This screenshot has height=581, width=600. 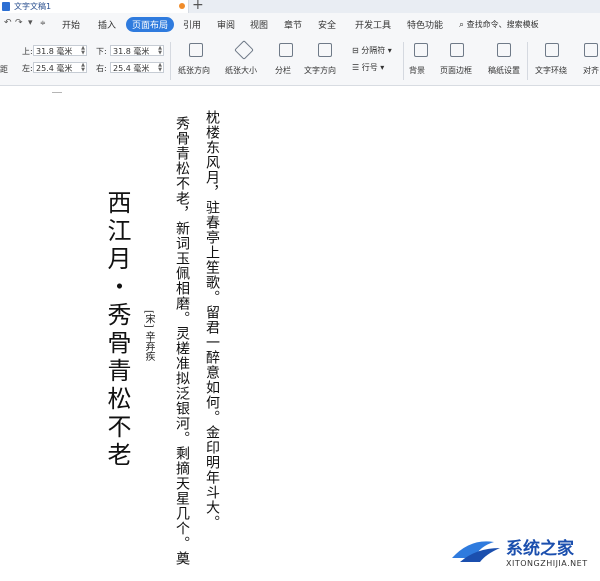 I want to click on command-search: ⌕ 查找命令、搜索模板, so click(x=499, y=24).